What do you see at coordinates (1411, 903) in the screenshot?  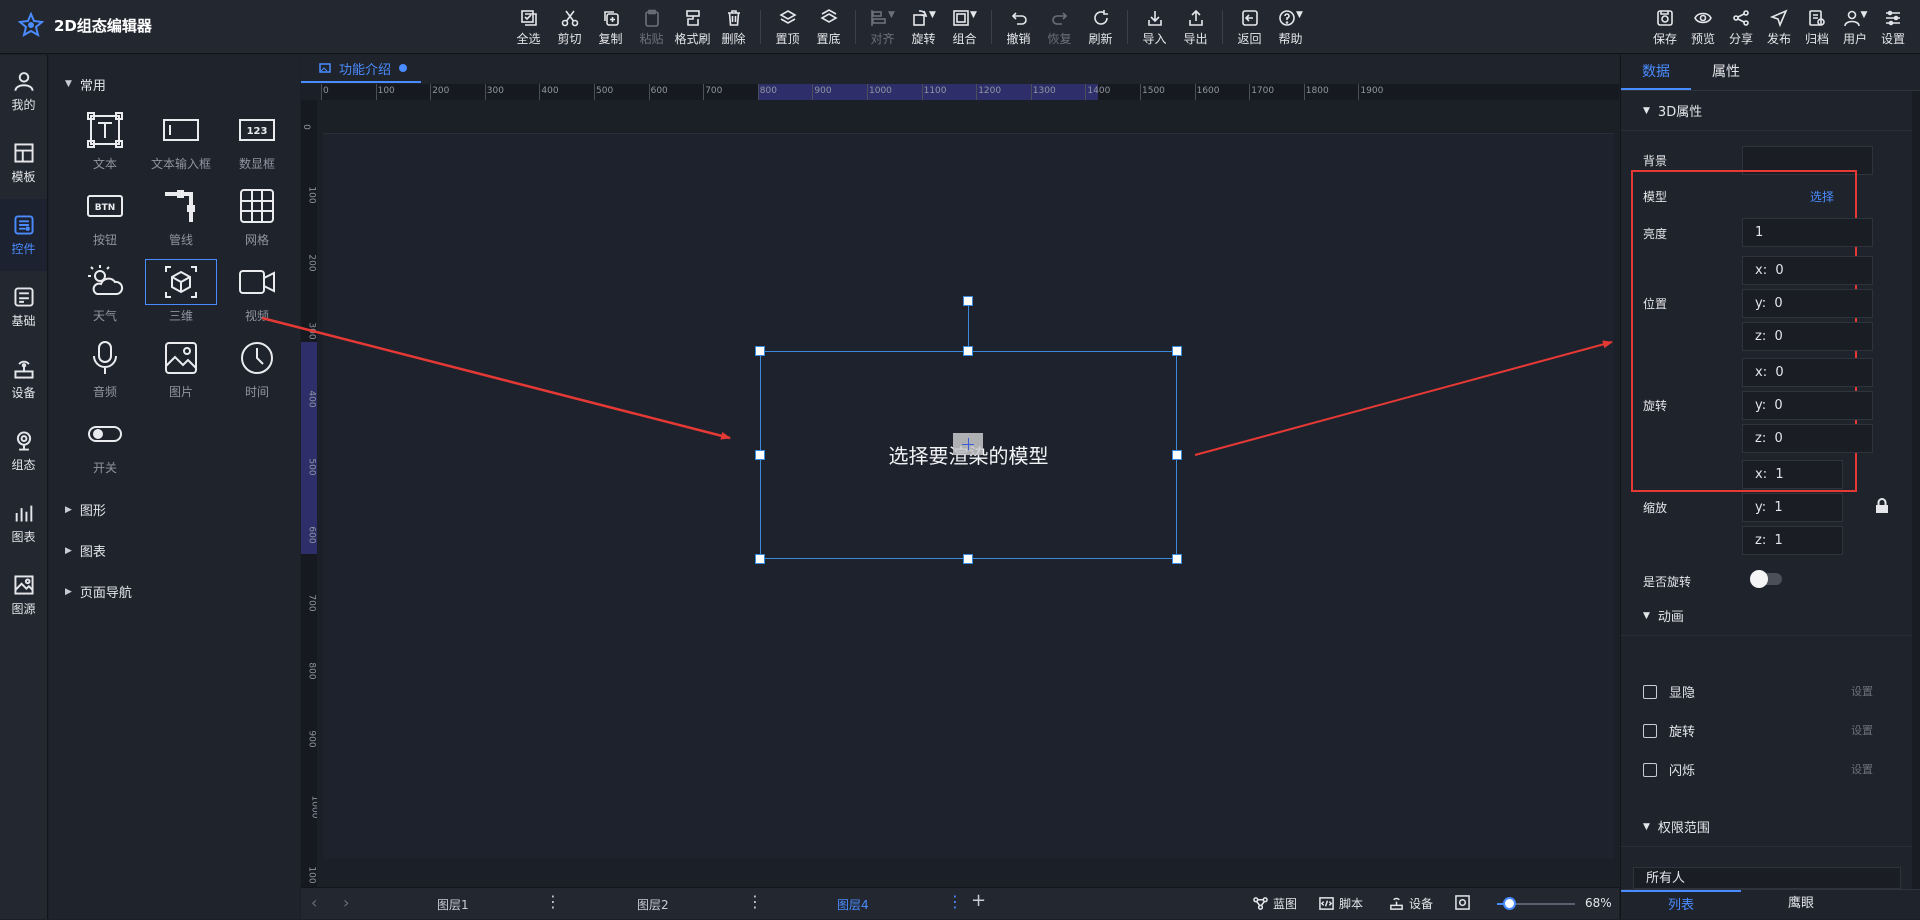 I see `device-button: 设备` at bounding box center [1411, 903].